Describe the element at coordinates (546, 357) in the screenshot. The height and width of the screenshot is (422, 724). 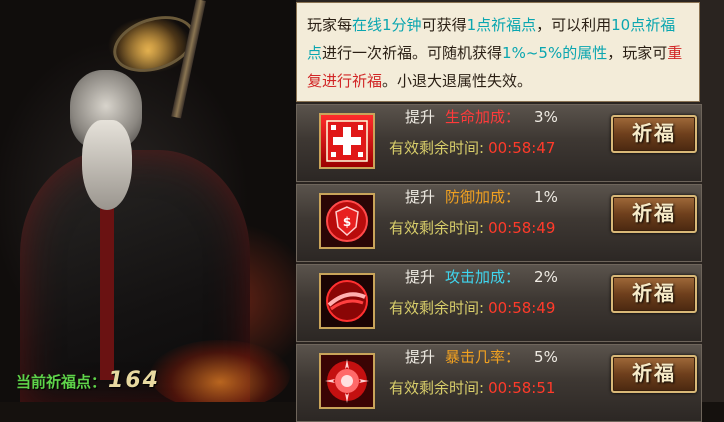
I see `buff-stat-value: 5%` at that location.